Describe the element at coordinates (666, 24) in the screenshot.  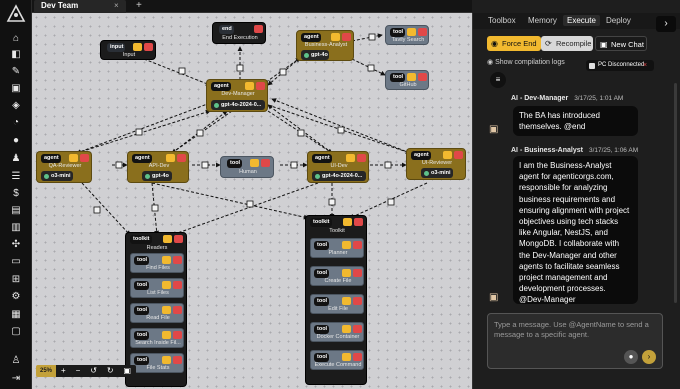
I see `collapse-panel-button: ›` at that location.